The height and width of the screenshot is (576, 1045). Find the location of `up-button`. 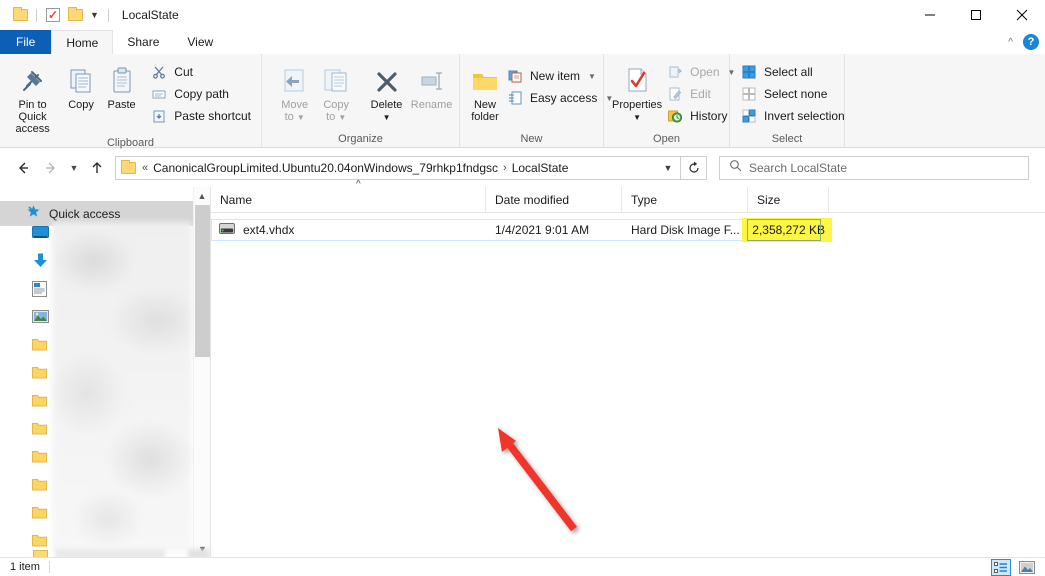

up-button is located at coordinates (97, 168).